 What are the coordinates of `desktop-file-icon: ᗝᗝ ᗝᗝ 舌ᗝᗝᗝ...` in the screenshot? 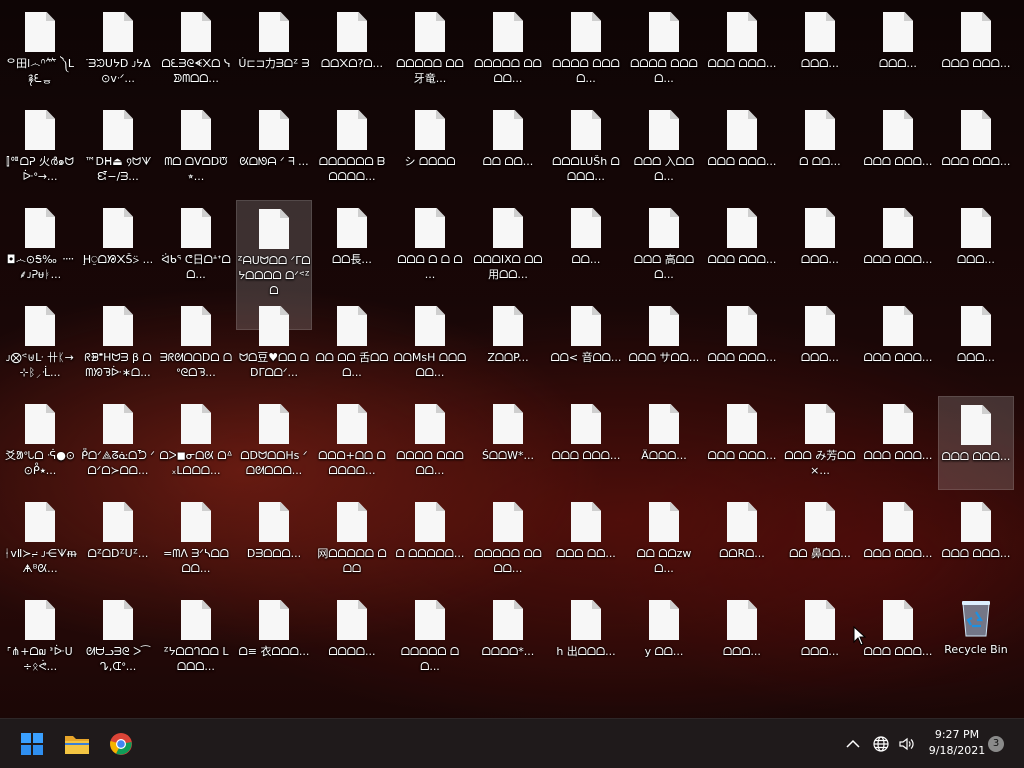 It's located at (352, 345).